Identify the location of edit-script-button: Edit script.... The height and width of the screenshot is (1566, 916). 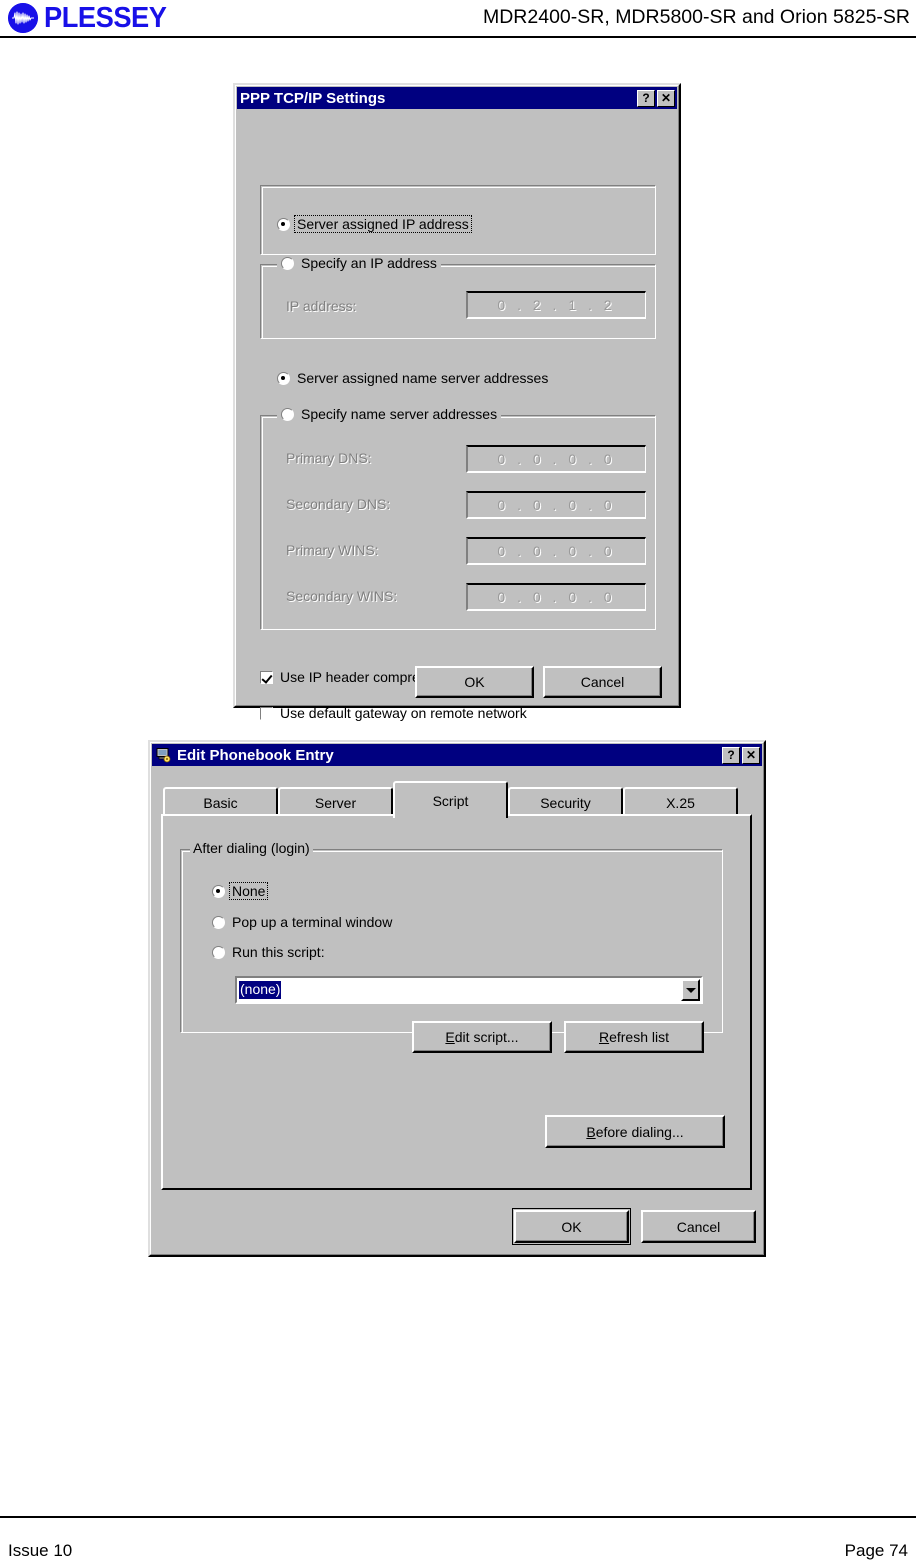
(482, 1037).